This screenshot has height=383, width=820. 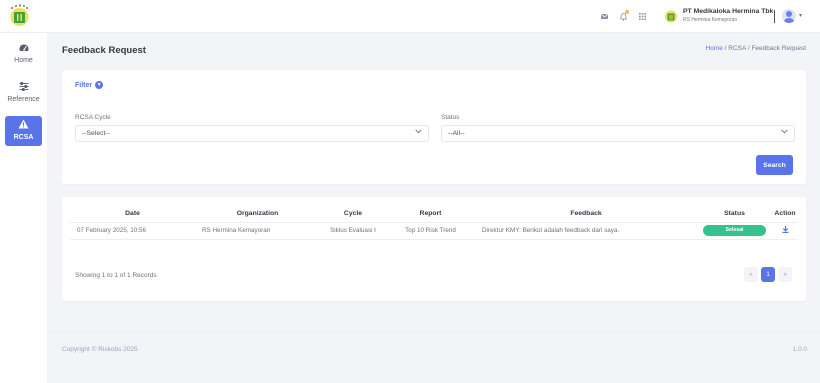 I want to click on mail-icon, so click(x=604, y=16).